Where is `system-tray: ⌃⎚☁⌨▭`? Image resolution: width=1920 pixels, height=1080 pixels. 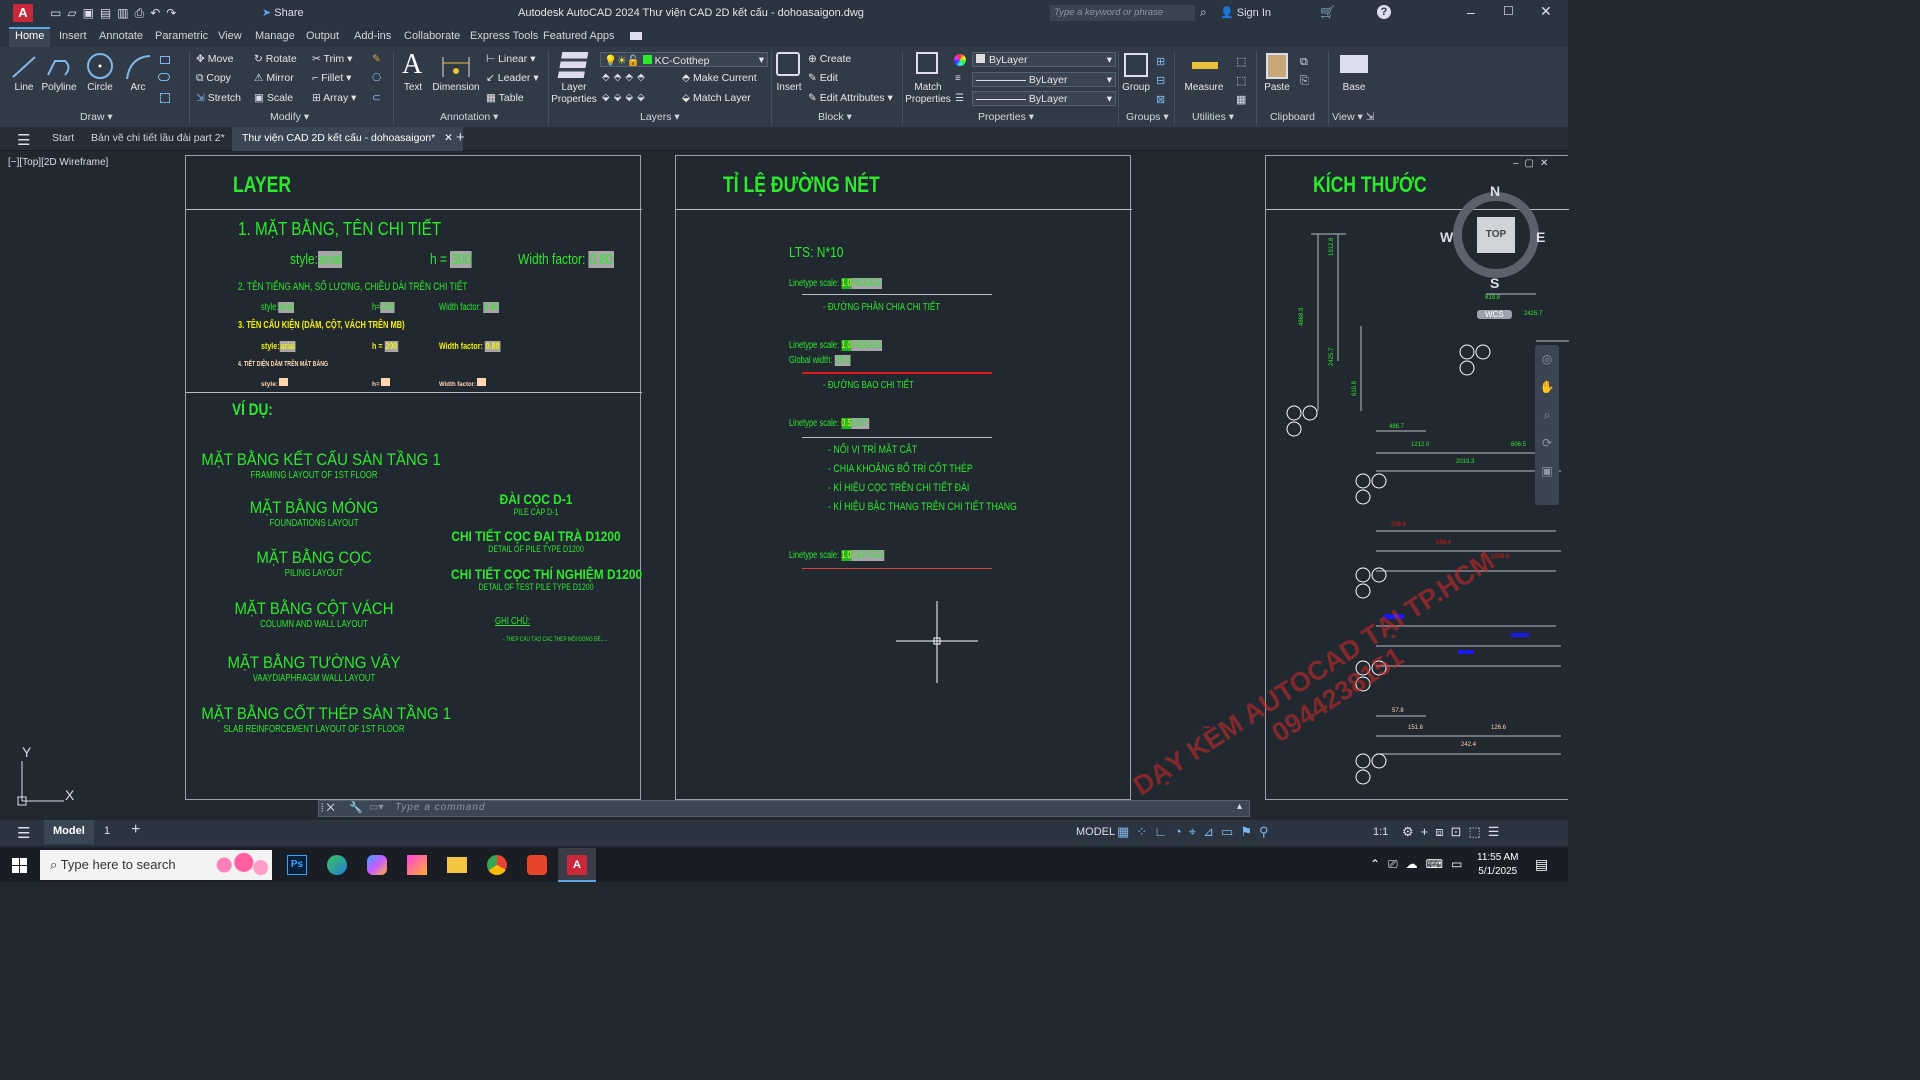
system-tray: ⌃⎚☁⌨▭ is located at coordinates (1420, 864).